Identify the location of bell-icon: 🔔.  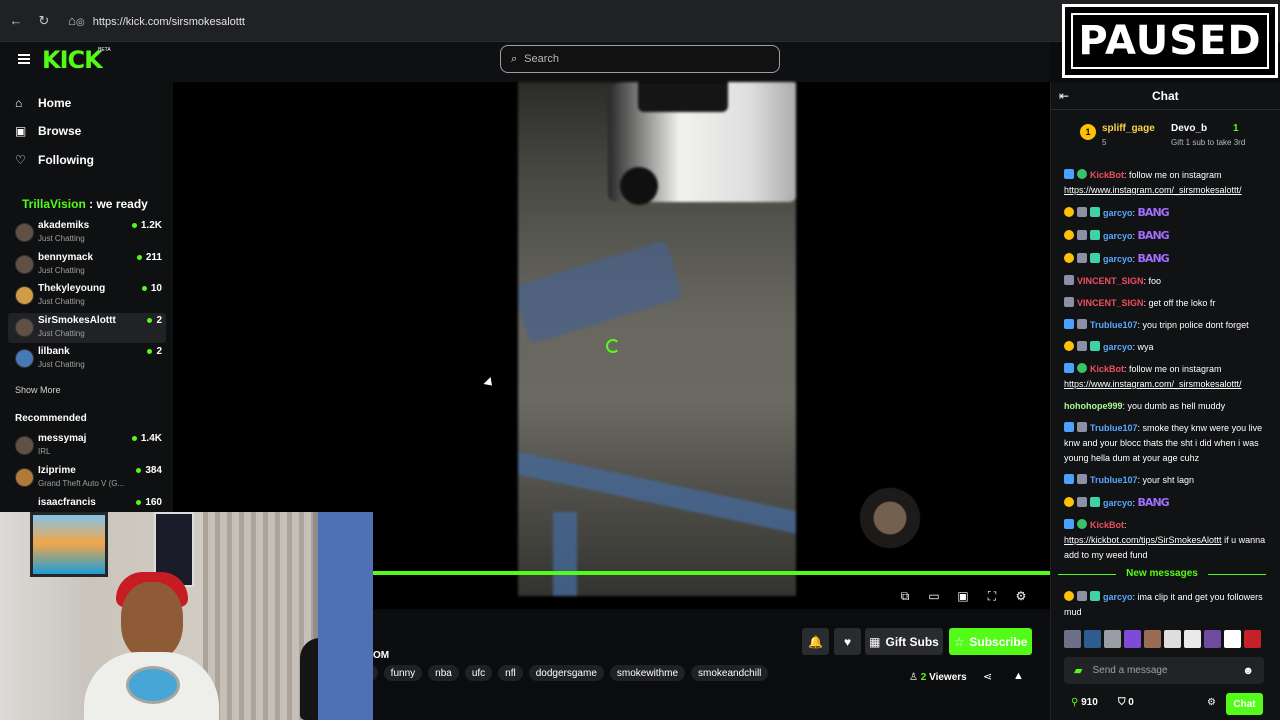
(815, 641).